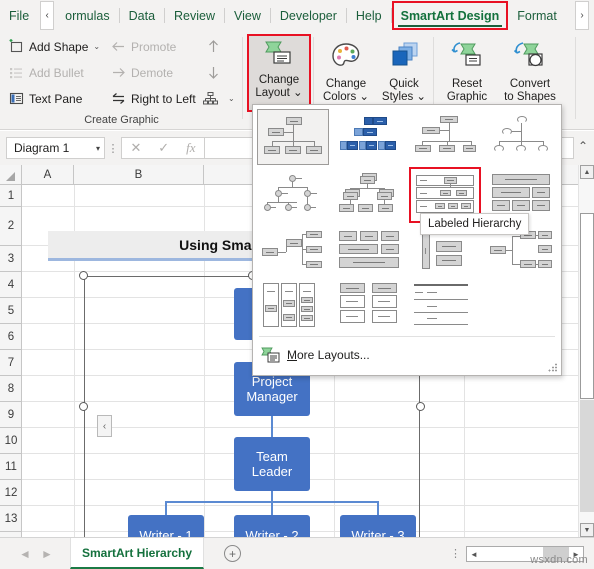 The image size is (594, 569). What do you see at coordinates (247, 15) in the screenshot?
I see `tab-view: View` at bounding box center [247, 15].